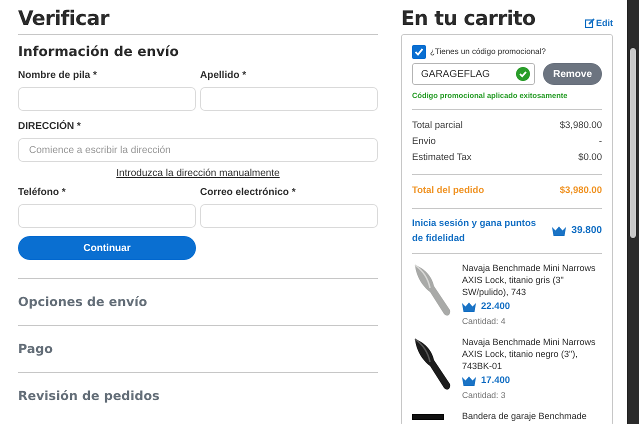 This screenshot has width=639, height=424. What do you see at coordinates (198, 174) in the screenshot?
I see `manual-address-link: Introduzca la dirección manualmente` at bounding box center [198, 174].